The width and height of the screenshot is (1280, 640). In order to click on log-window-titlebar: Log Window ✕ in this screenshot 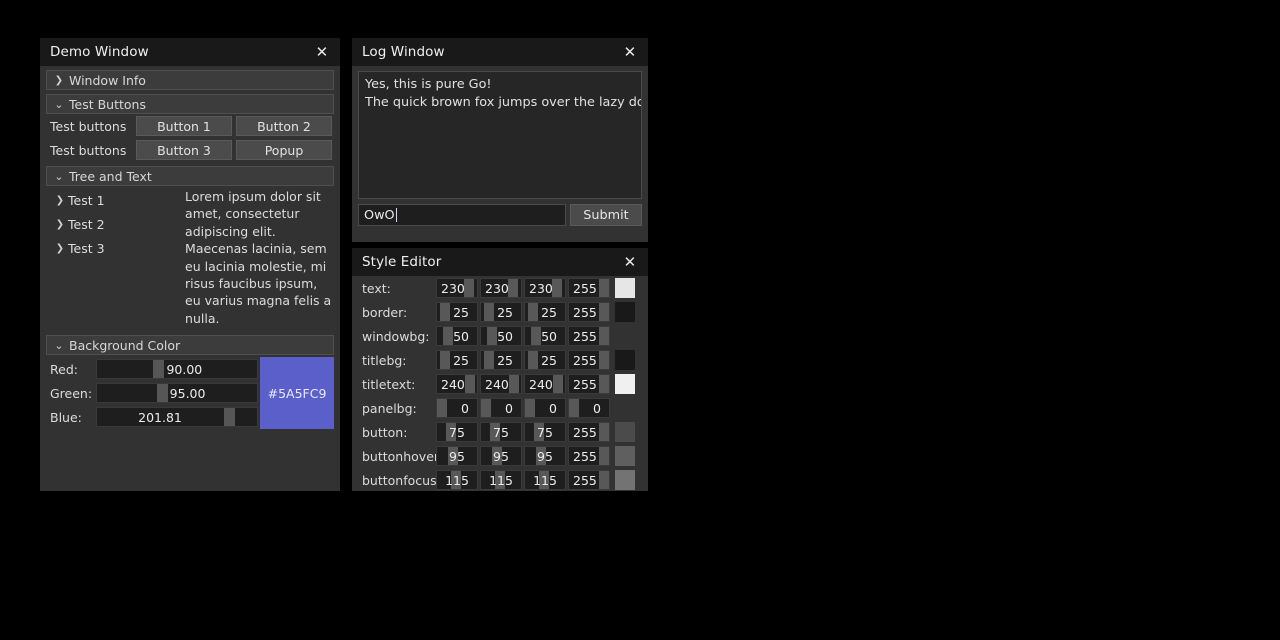, I will do `click(500, 52)`.